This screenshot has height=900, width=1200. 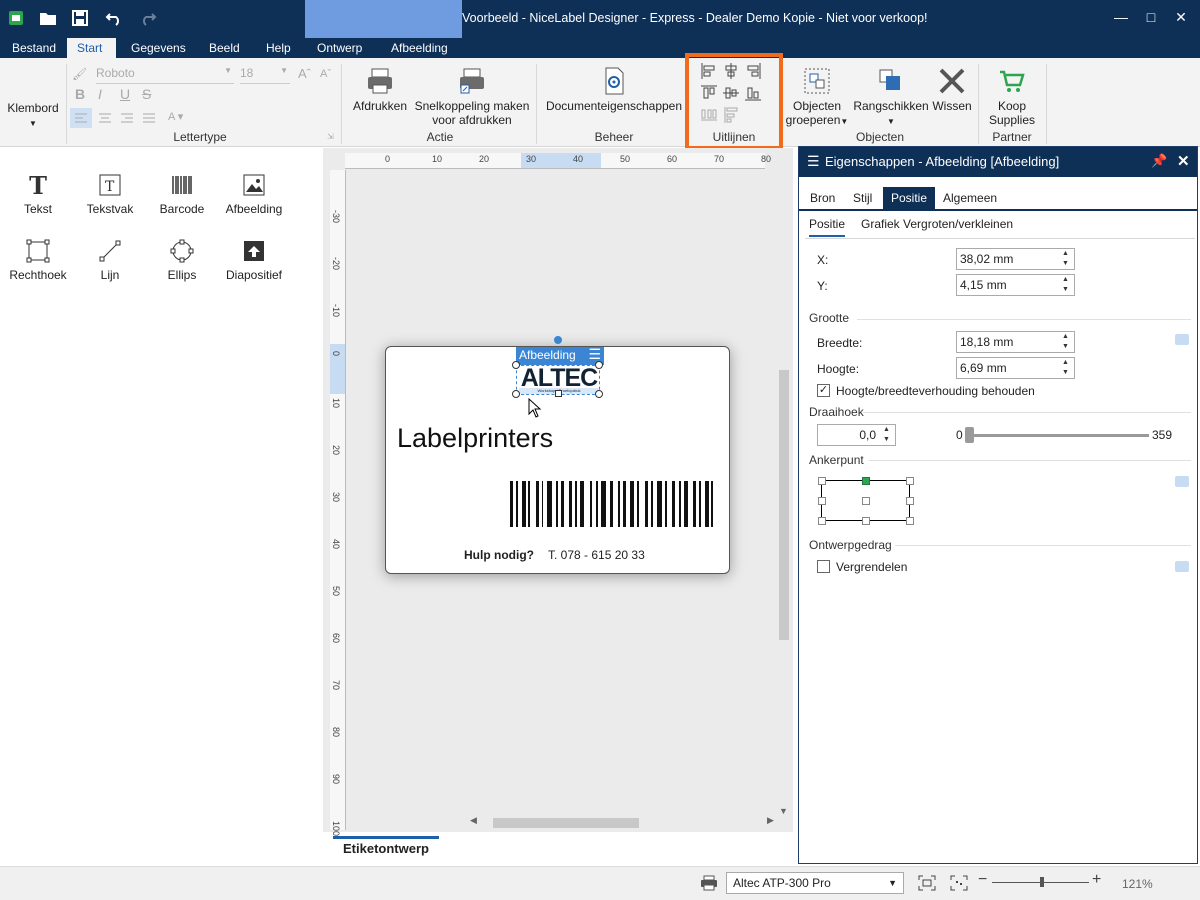 I want to click on scroll-down-icon: ▼, so click(x=783, y=811).